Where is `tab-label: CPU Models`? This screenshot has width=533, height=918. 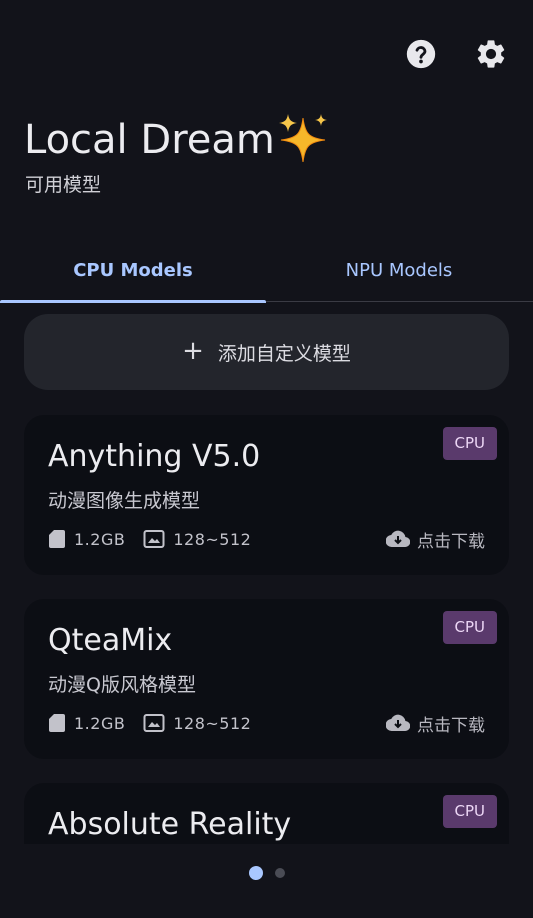
tab-label: CPU Models is located at coordinates (133, 270).